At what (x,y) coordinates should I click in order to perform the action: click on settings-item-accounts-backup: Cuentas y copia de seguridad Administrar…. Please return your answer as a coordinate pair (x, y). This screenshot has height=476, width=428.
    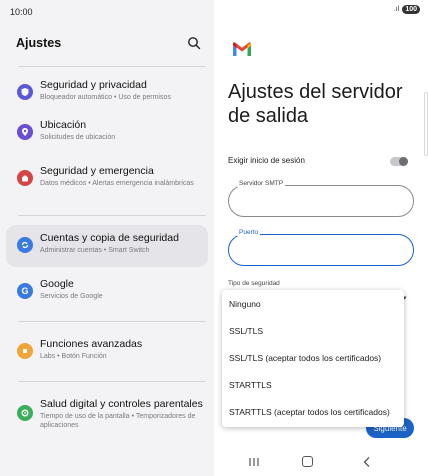
    Looking at the image, I should click on (107, 246).